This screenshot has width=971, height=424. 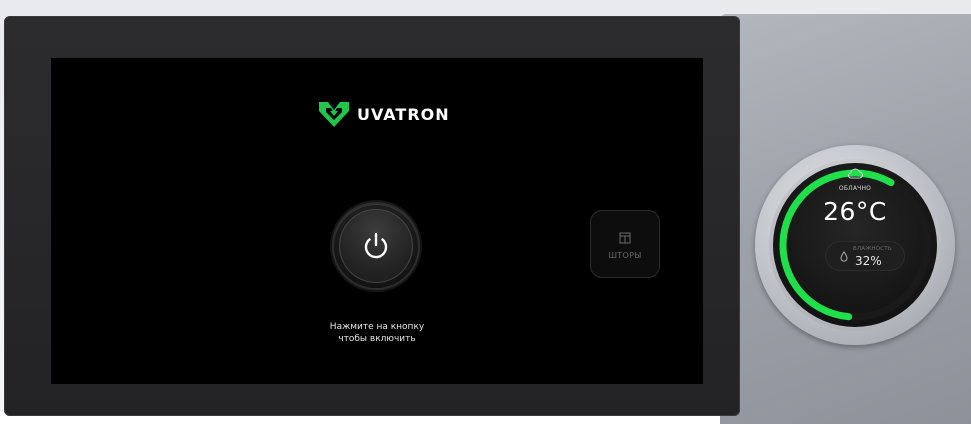 What do you see at coordinates (377, 327) in the screenshot?
I see `power-hint-line1: Нажмите на кнопку` at bounding box center [377, 327].